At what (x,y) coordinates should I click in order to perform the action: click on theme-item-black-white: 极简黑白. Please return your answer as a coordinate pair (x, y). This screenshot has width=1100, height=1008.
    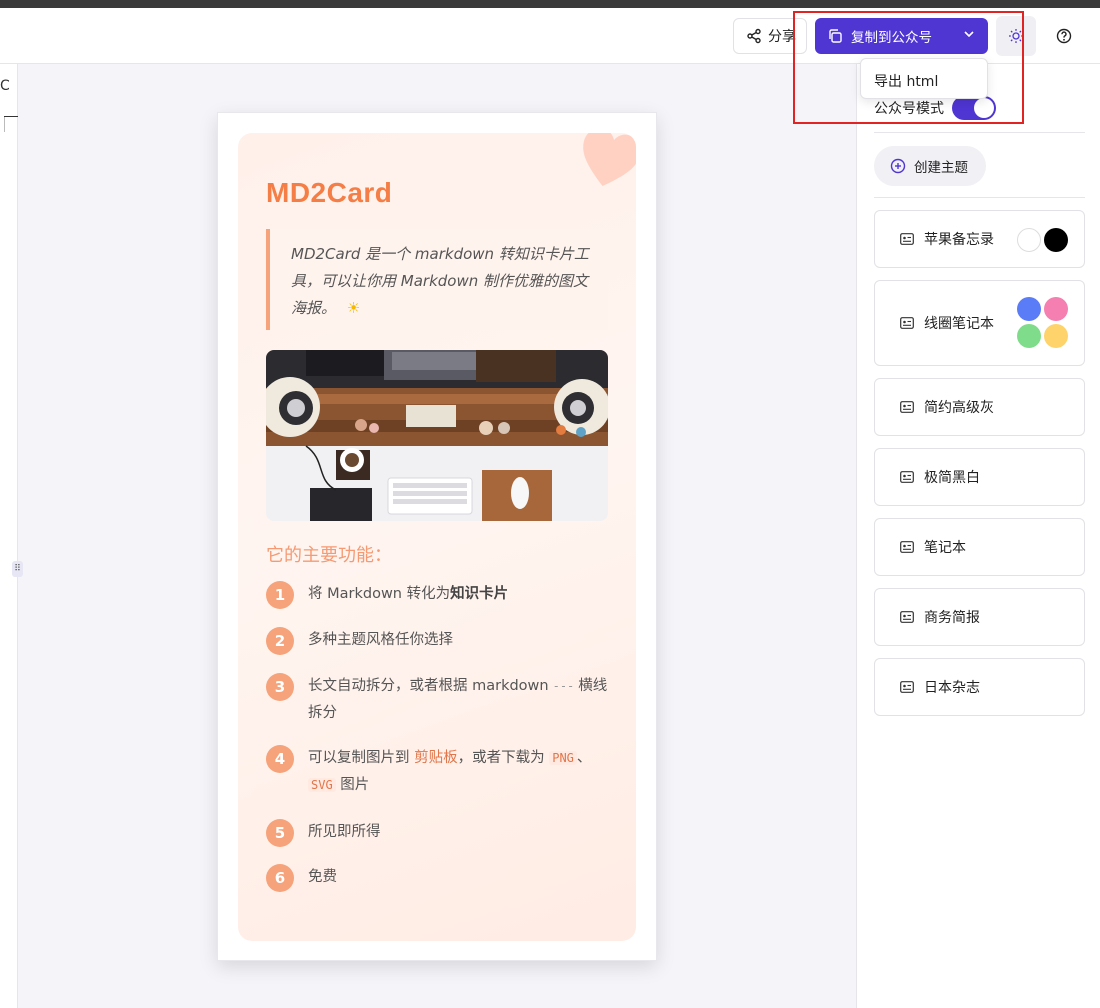
    Looking at the image, I should click on (979, 477).